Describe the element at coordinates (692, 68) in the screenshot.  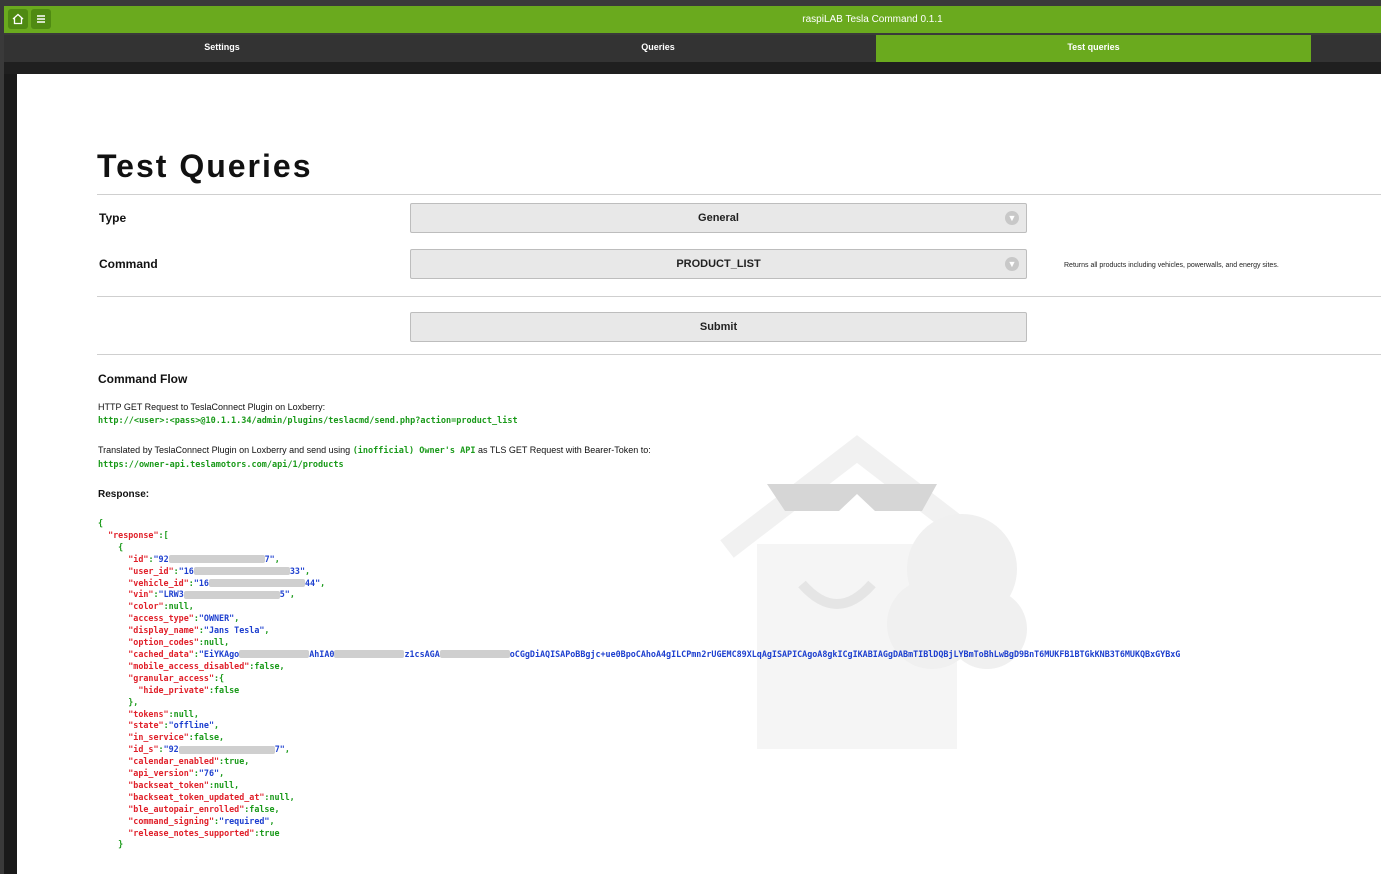
I see `tab-bar-shadow` at that location.